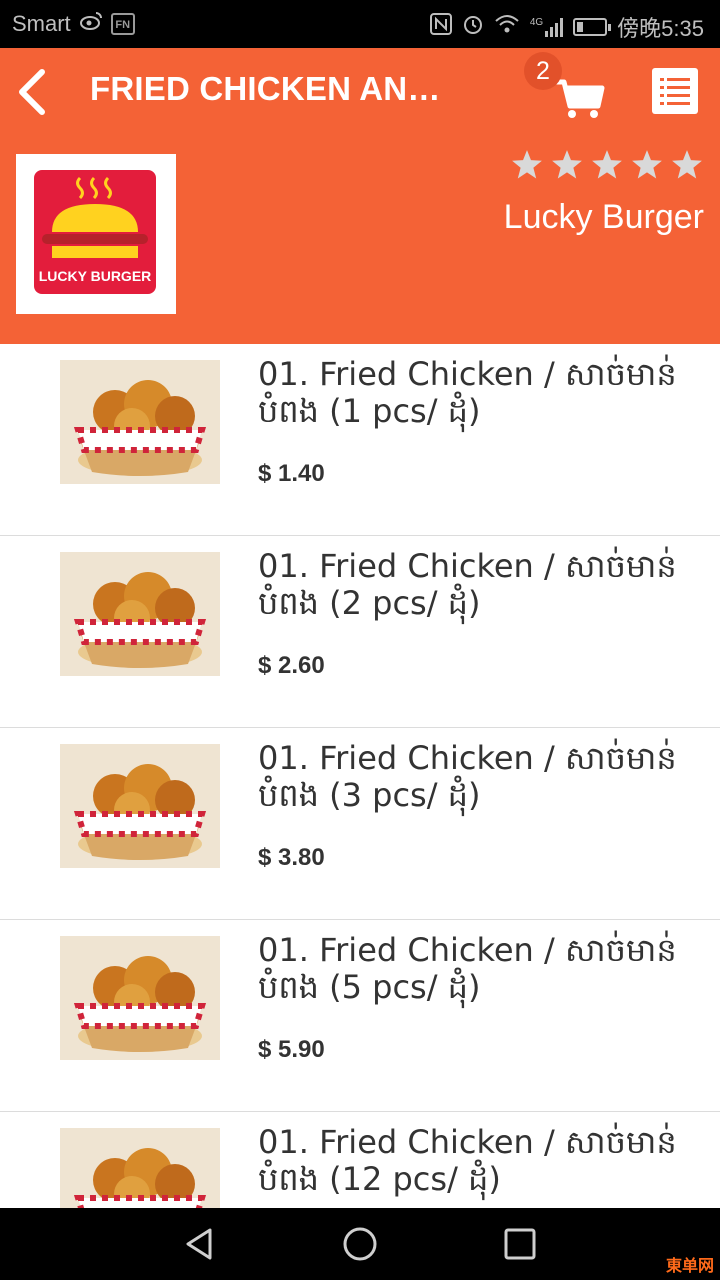 This screenshot has width=720, height=1280. What do you see at coordinates (360, 24) in the screenshot?
I see `status-bar: Smart FN 4G 傍晚5:35` at bounding box center [360, 24].